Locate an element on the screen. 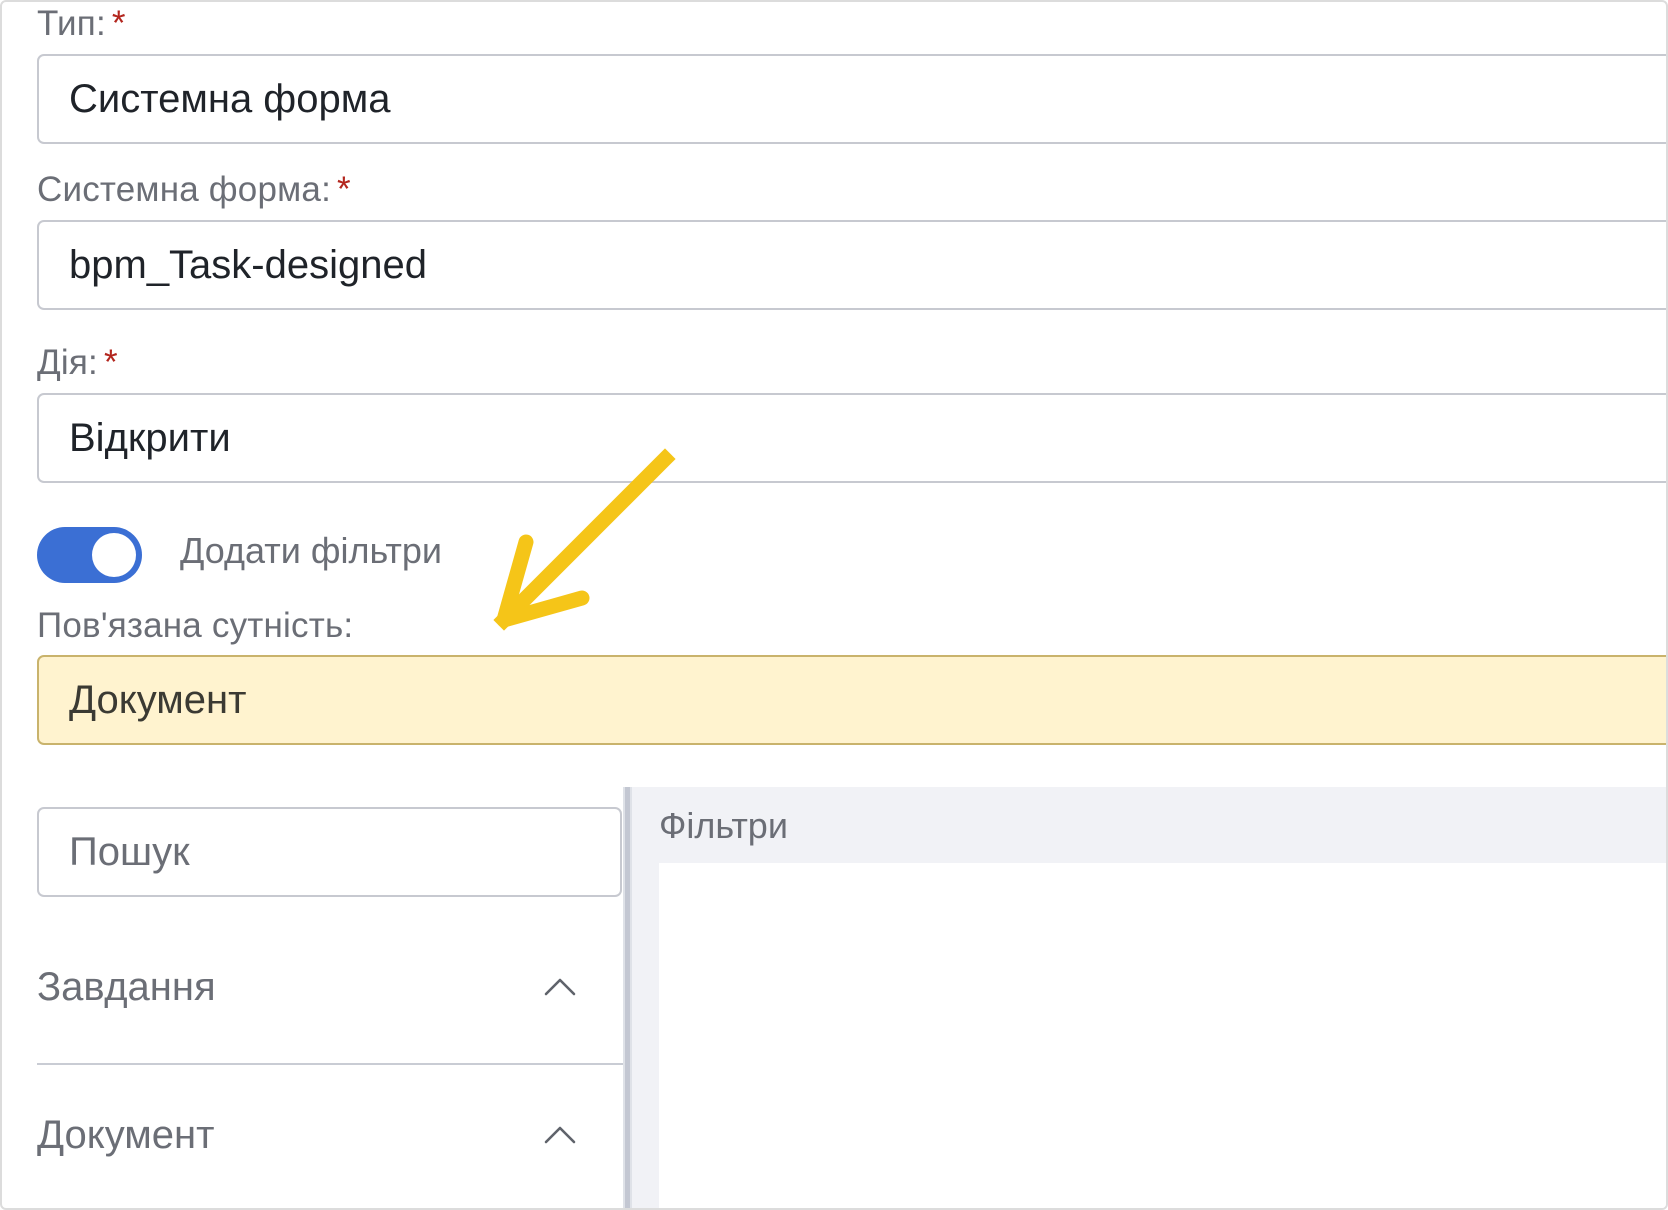 The width and height of the screenshot is (1668, 1210). related-entity-value: Документ is located at coordinates (158, 700).